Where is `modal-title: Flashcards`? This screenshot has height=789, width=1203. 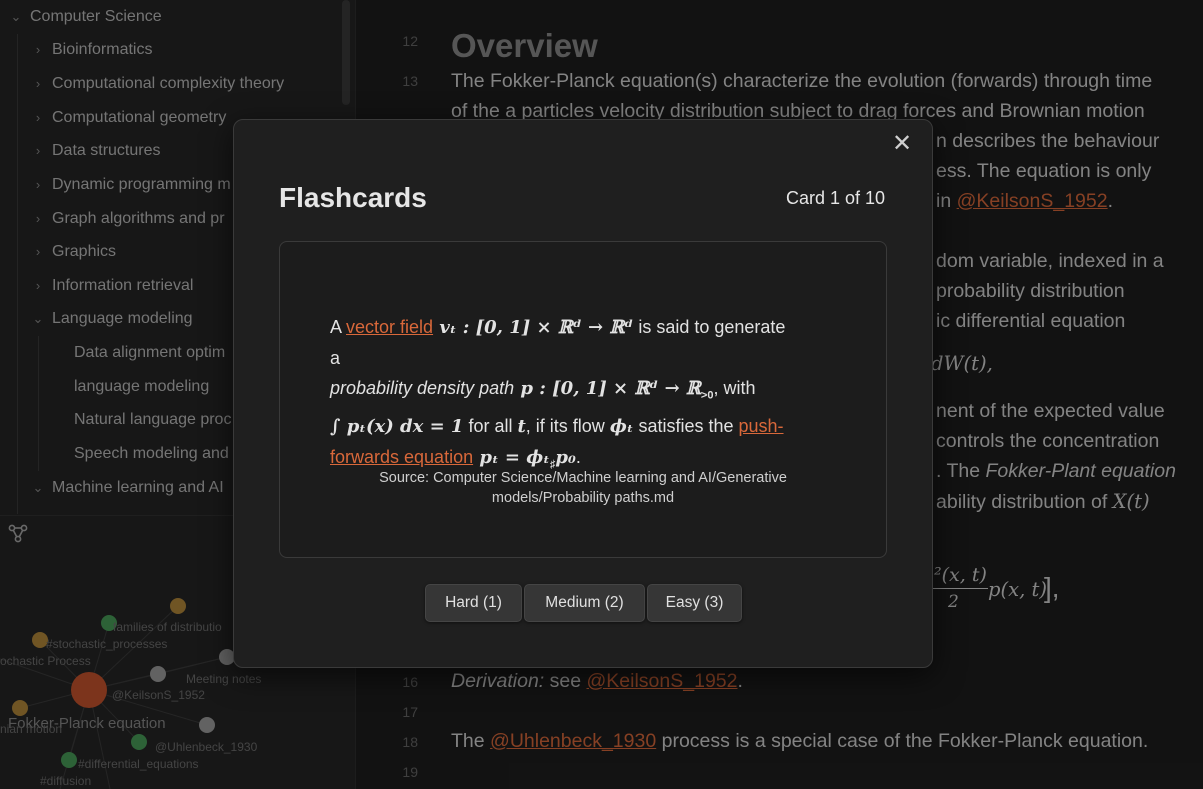 modal-title: Flashcards is located at coordinates (353, 197).